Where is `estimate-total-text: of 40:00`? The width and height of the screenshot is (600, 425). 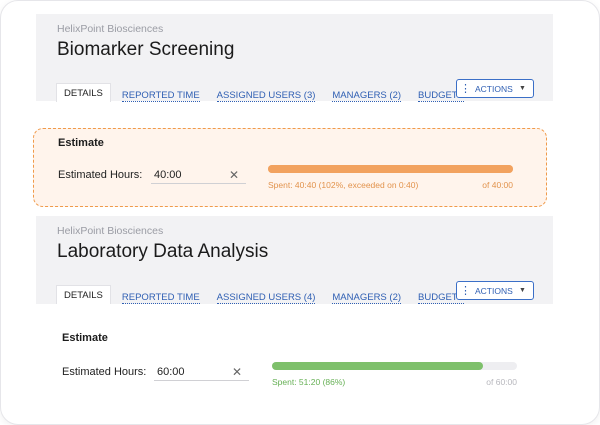
estimate-total-text: of 40:00 is located at coordinates (497, 185).